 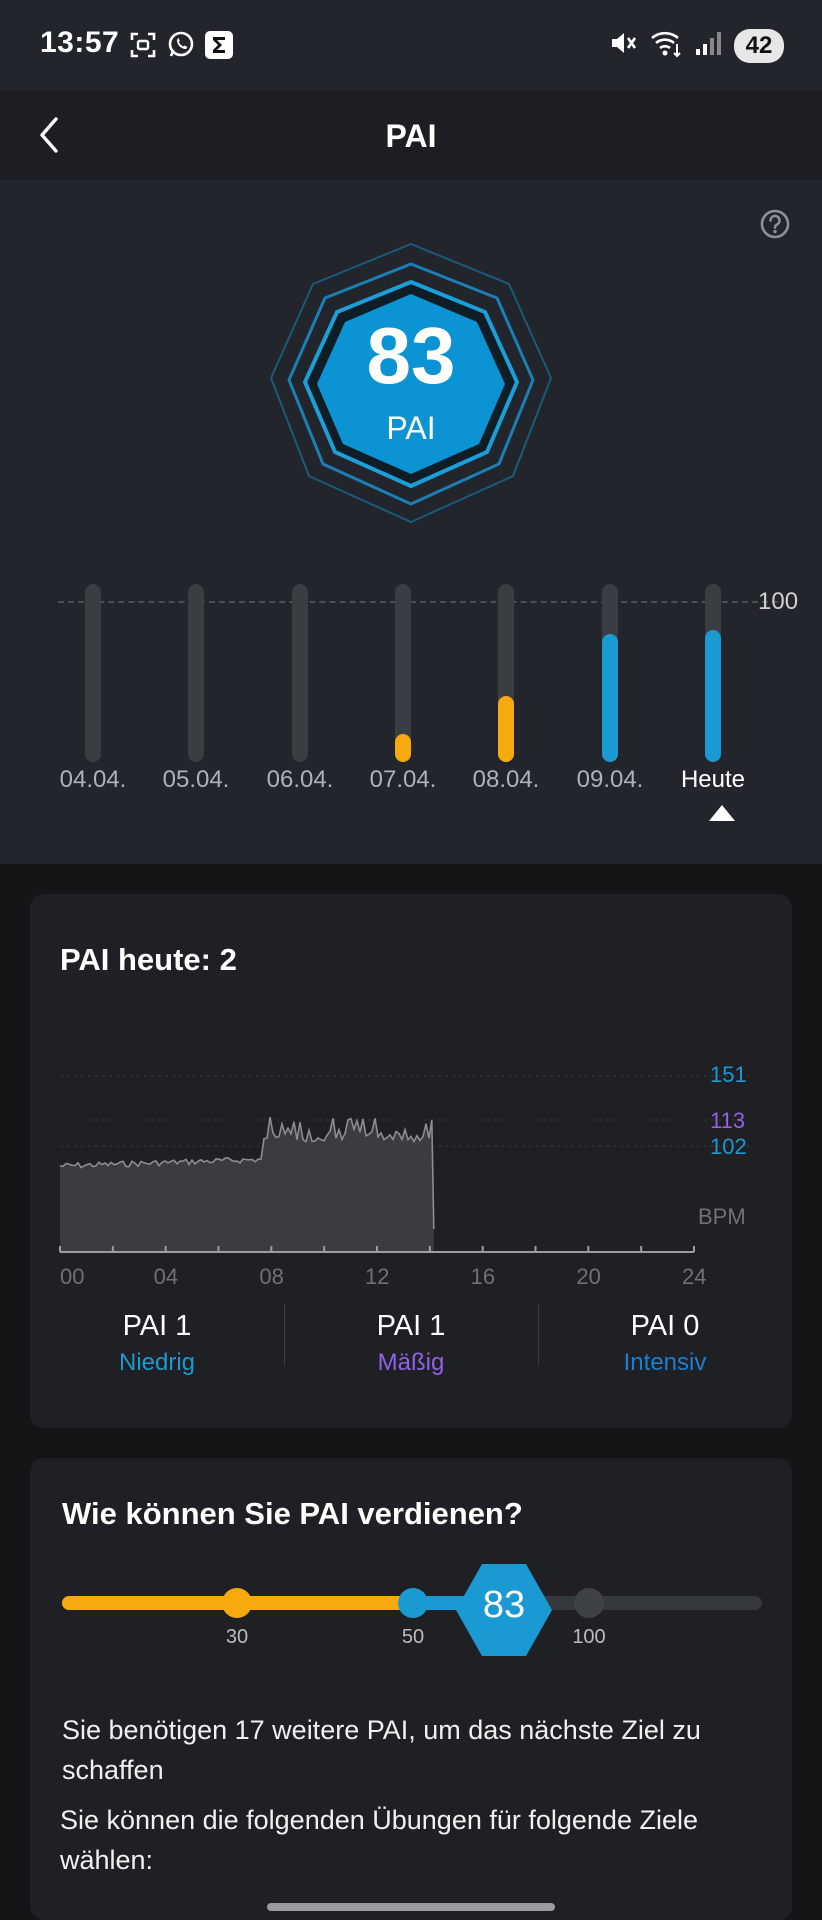 I want to click on zone-intense-pai: PAI 0, so click(x=665, y=1326).